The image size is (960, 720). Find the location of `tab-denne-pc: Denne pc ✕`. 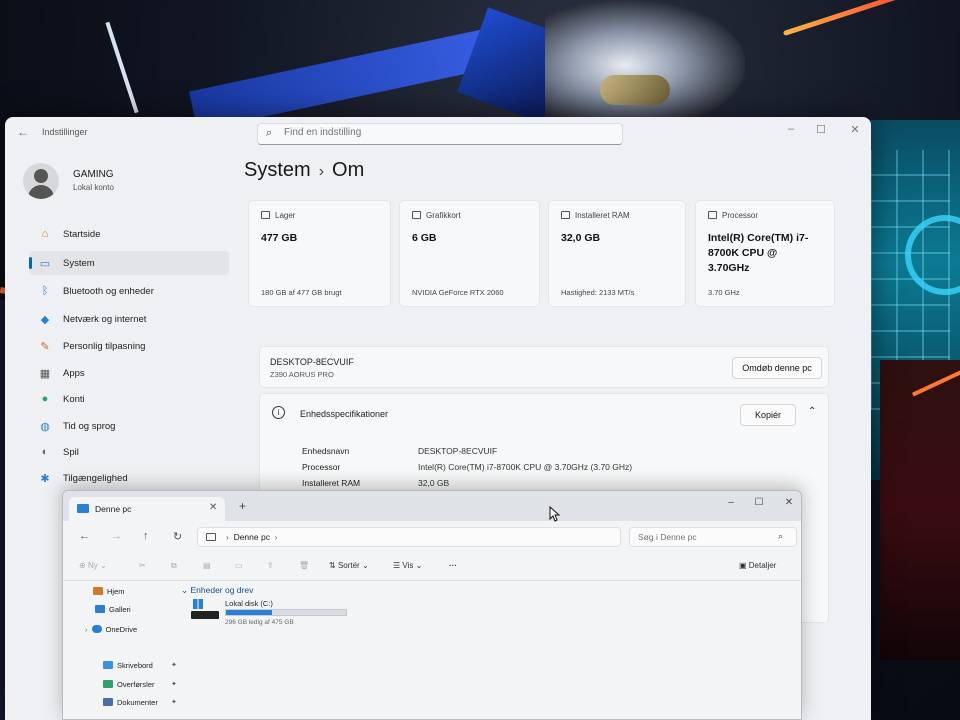

tab-denne-pc: Denne pc ✕ is located at coordinates (147, 509).